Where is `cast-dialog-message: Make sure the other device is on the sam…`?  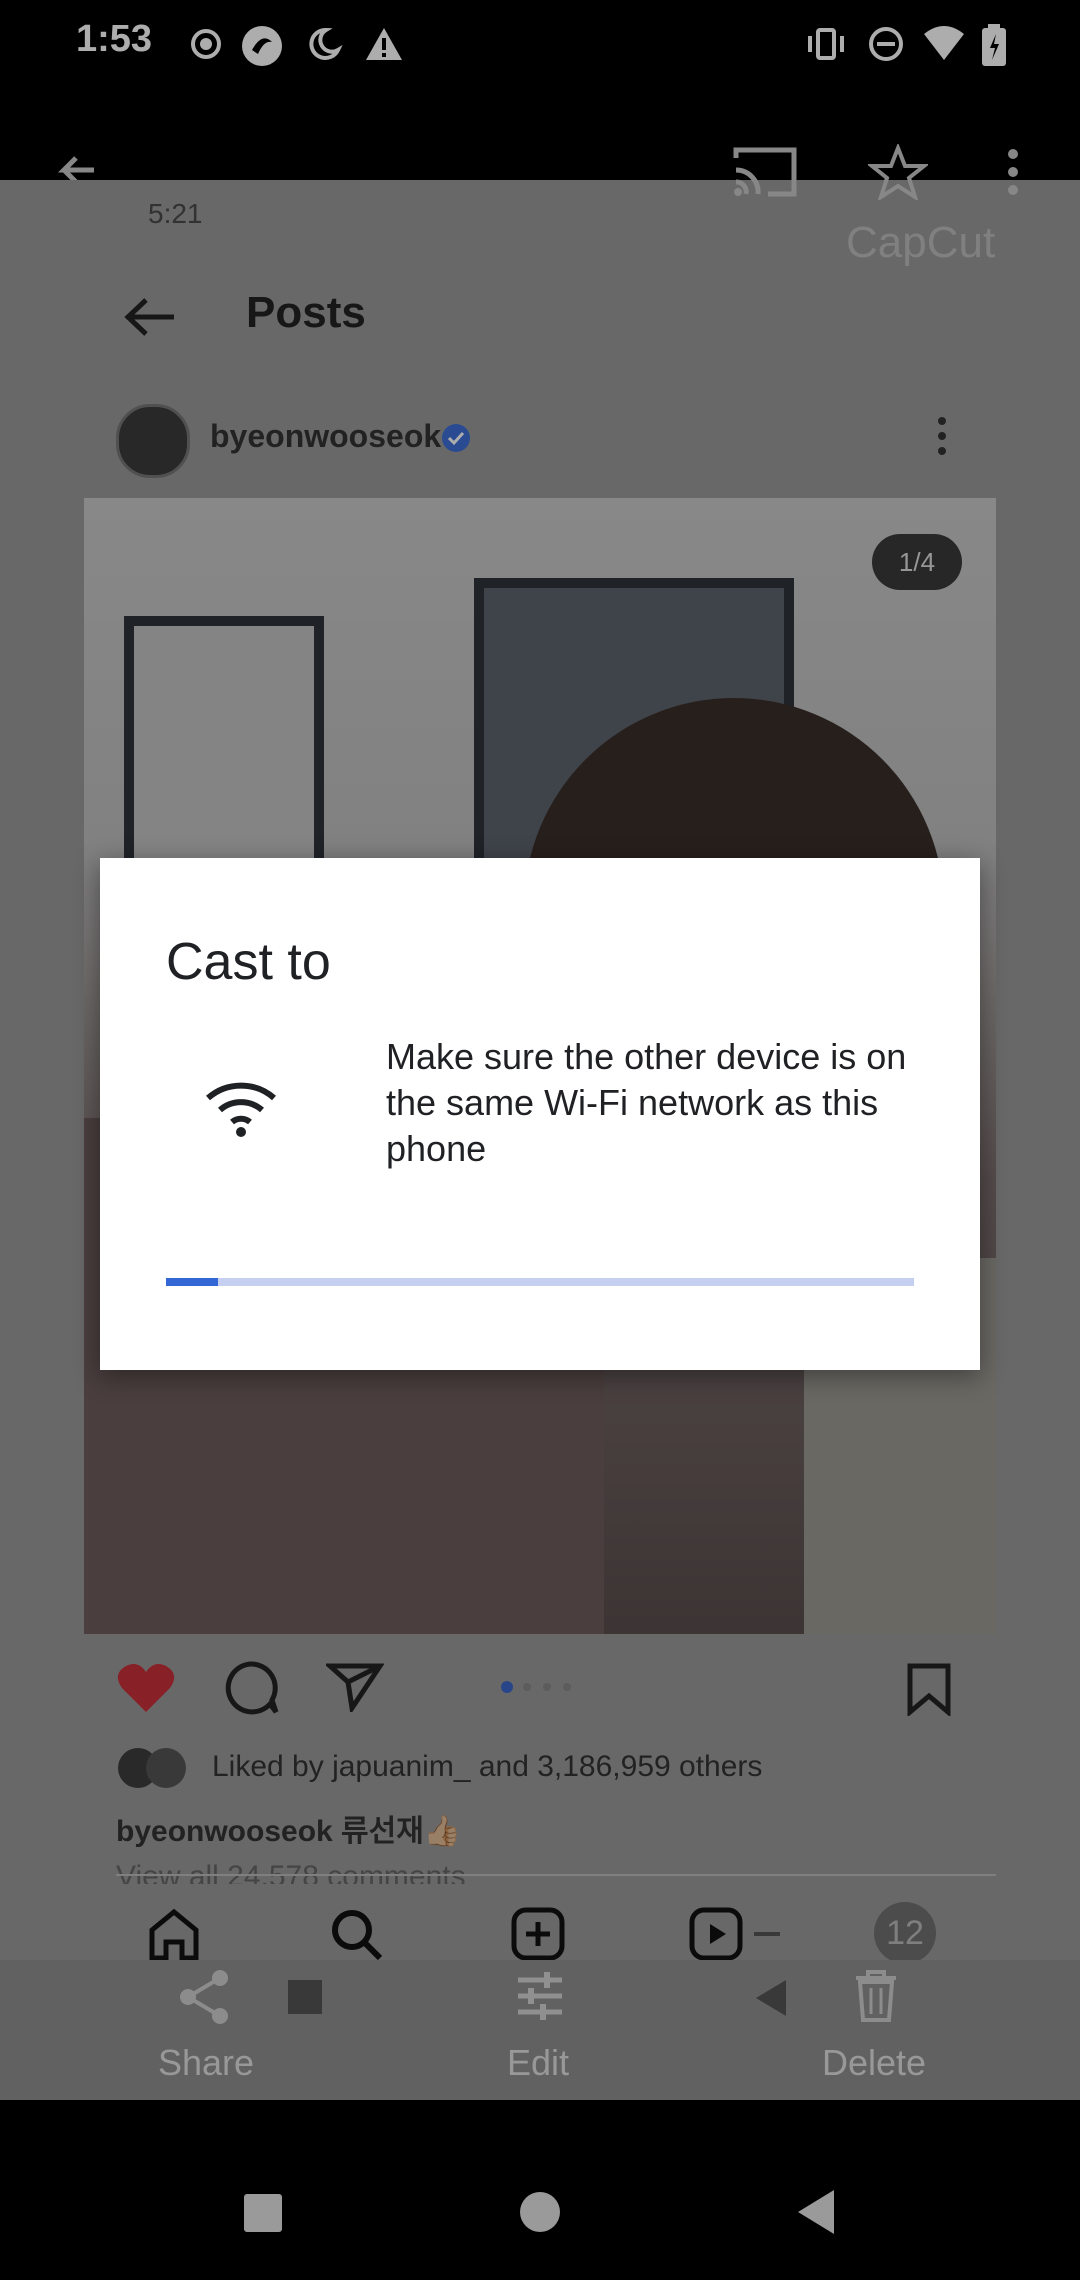 cast-dialog-message: Make sure the other device is on the sam… is located at coordinates (646, 1102).